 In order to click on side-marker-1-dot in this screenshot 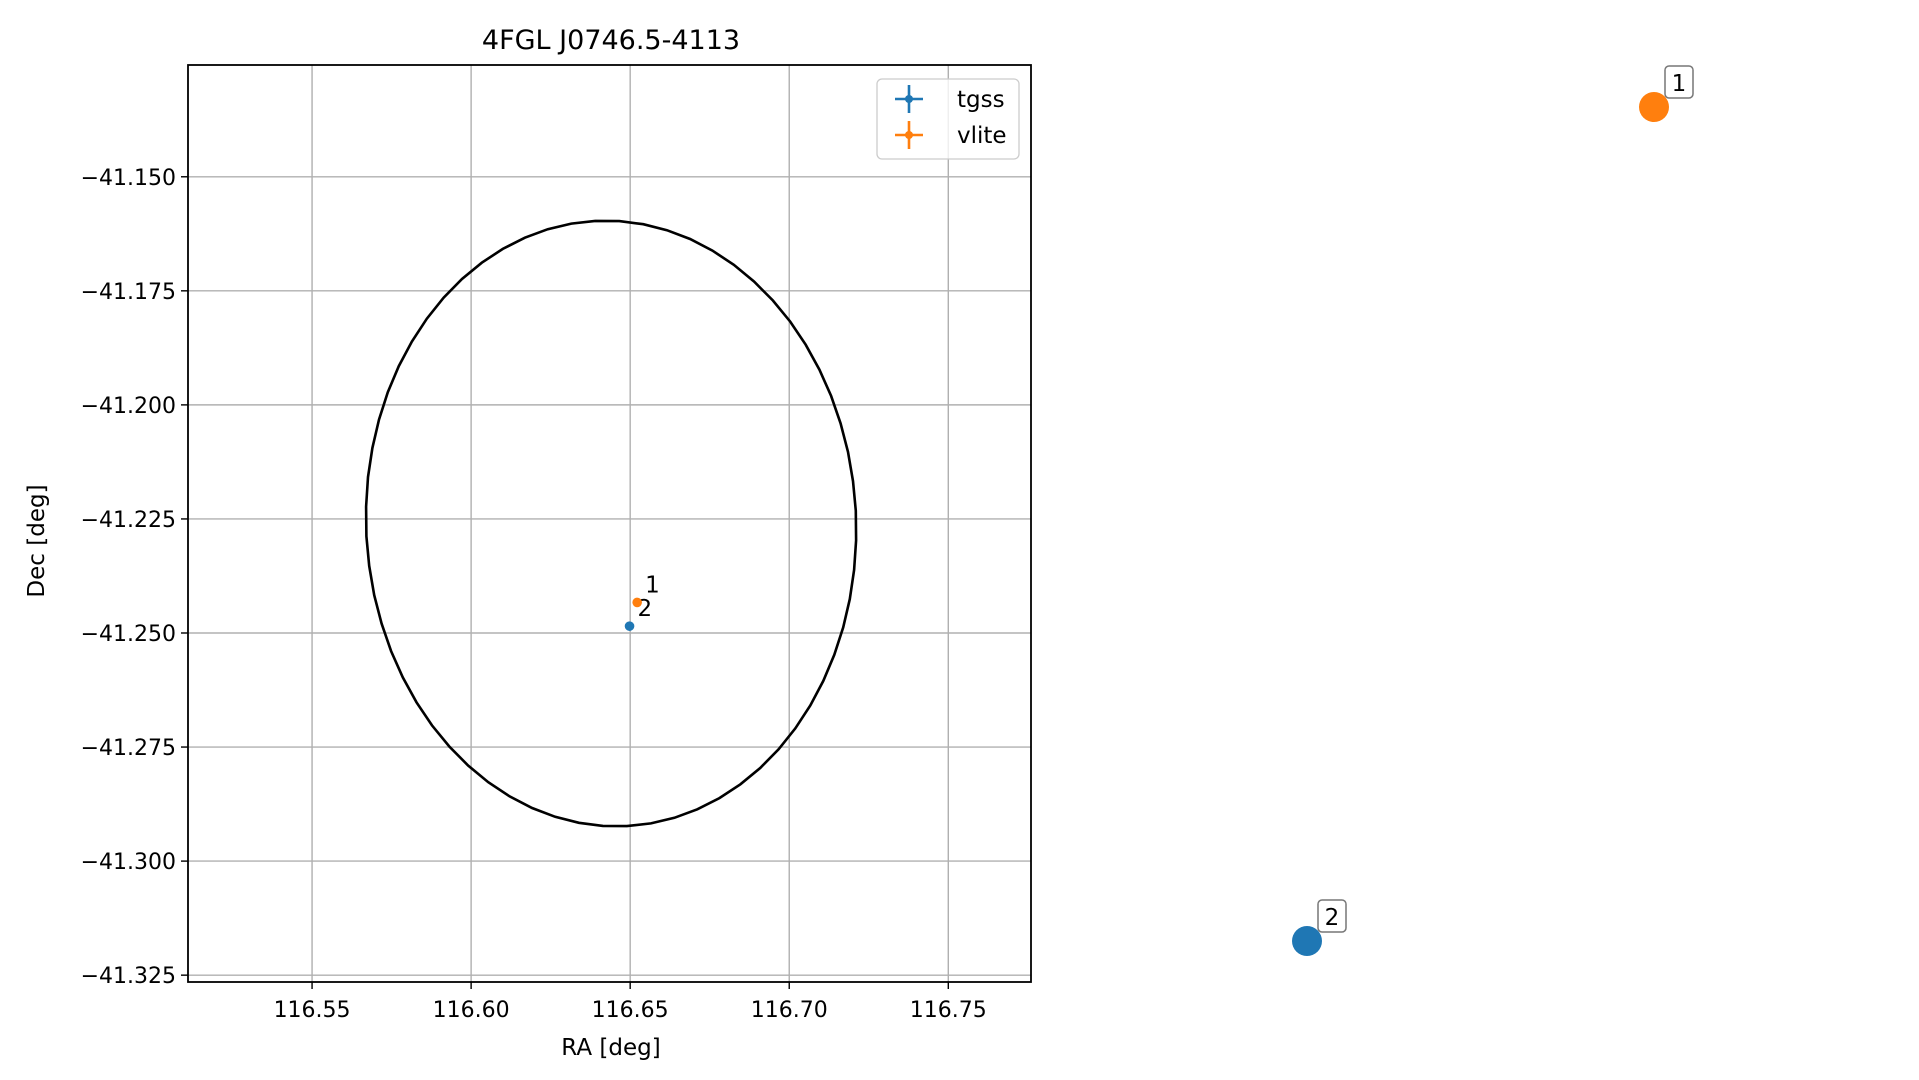, I will do `click(1654, 107)`.